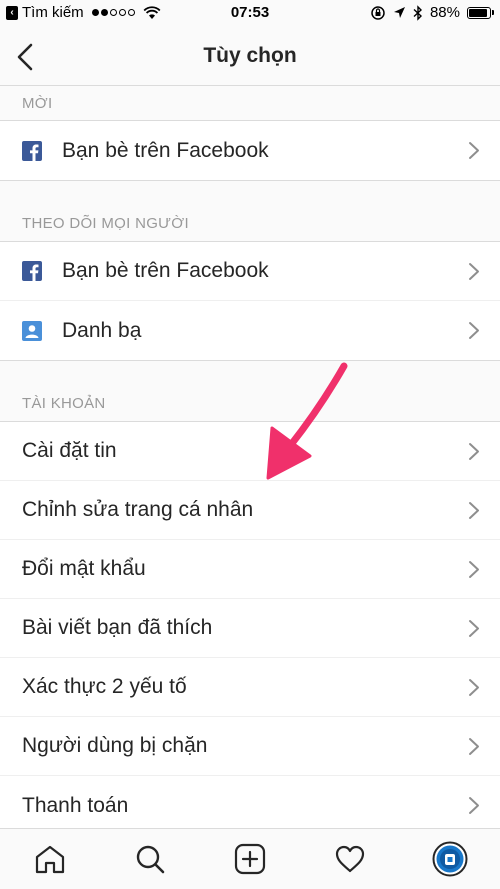 The height and width of the screenshot is (889, 500). I want to click on follow-facebook-friends-row: Bạn bè trên Facebook, so click(250, 271).